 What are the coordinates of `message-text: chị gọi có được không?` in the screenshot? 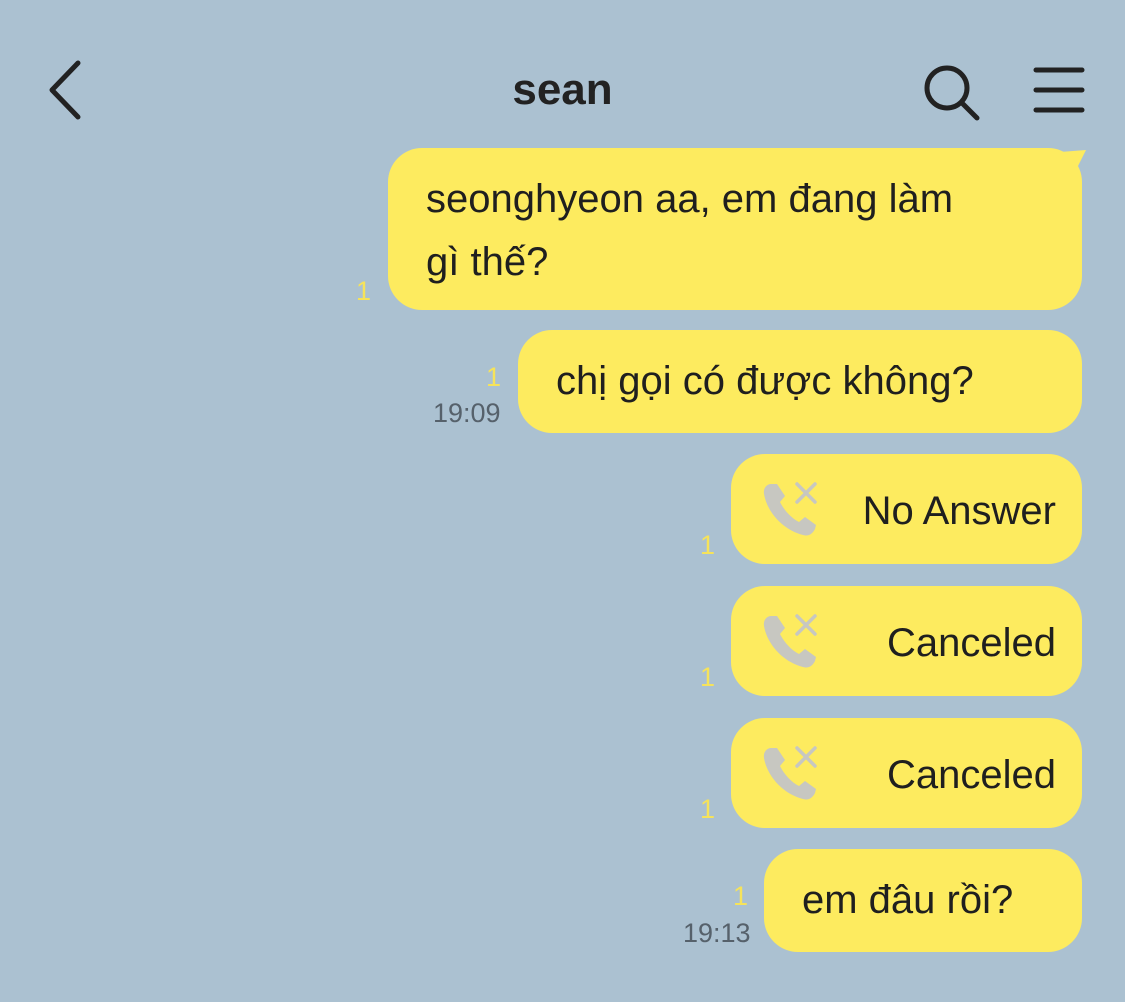 It's located at (765, 381).